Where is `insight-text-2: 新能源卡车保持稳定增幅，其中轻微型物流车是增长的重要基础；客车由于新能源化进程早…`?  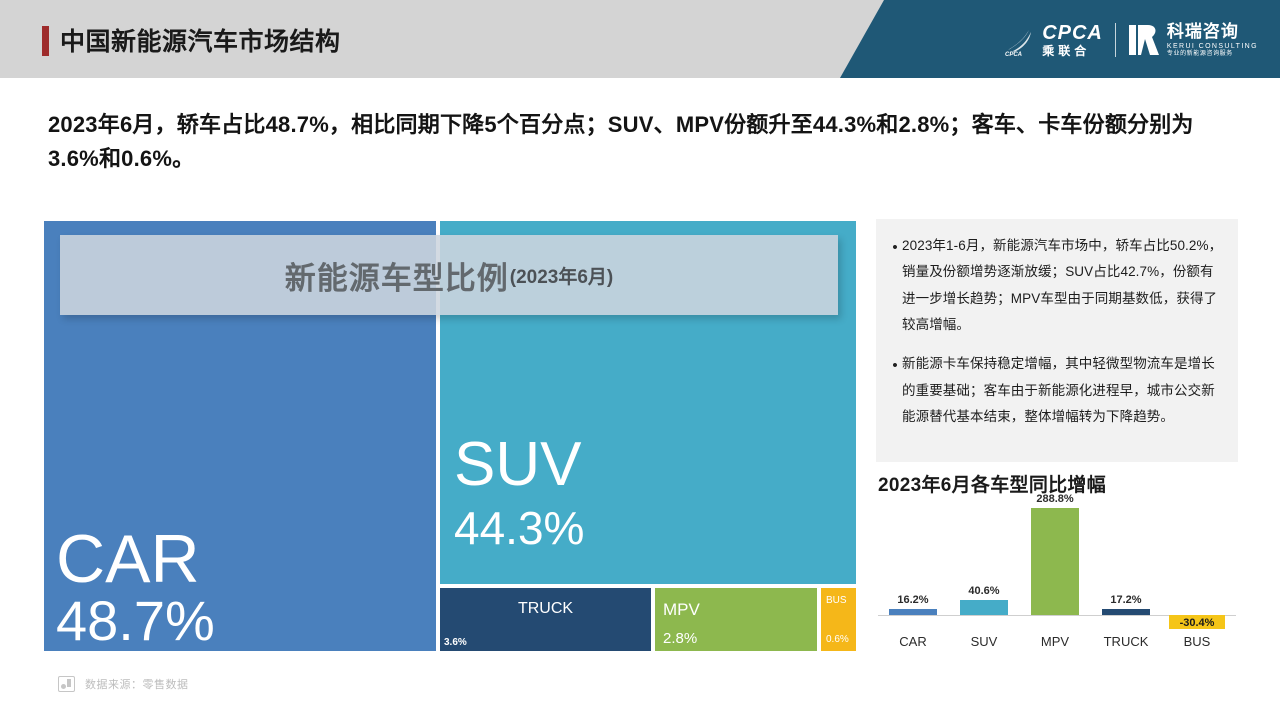 insight-text-2: 新能源卡车保持稳定增幅，其中轻微型物流车是增长的重要基础；客车由于新能源化进程早… is located at coordinates (1058, 390).